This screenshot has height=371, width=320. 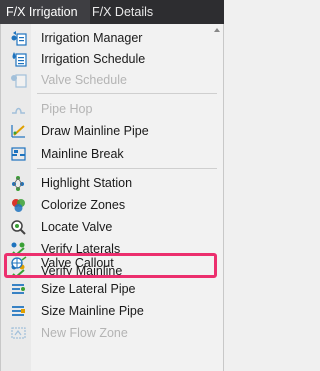 What do you see at coordinates (18, 205) in the screenshot?
I see `colorize-zones-icon` at bounding box center [18, 205].